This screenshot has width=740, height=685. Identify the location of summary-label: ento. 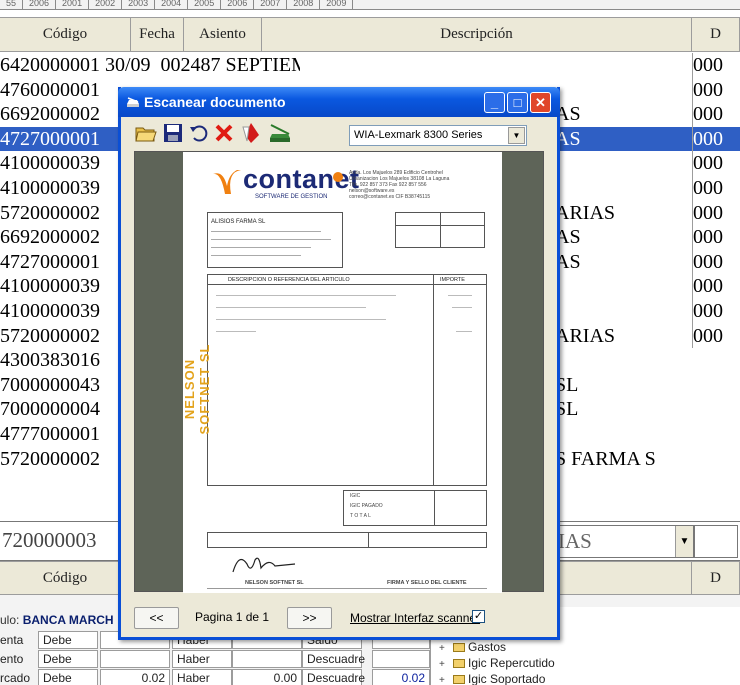
(12, 659).